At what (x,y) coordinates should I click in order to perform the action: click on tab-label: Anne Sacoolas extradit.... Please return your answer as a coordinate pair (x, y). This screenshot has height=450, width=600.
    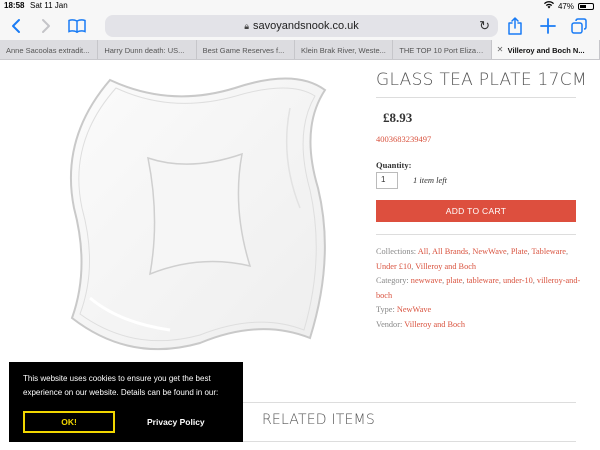
    Looking at the image, I should click on (48, 50).